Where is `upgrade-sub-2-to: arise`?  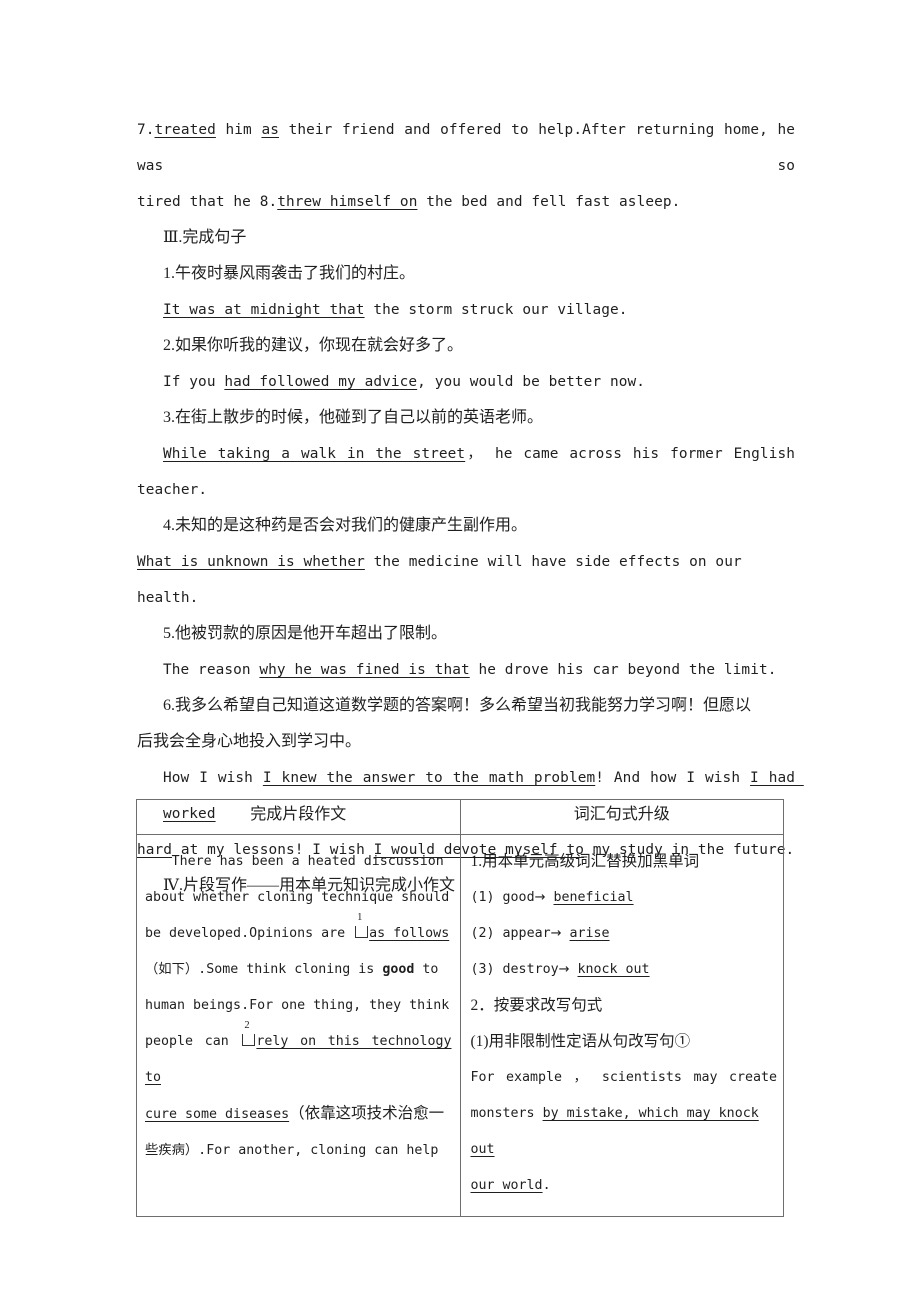 upgrade-sub-2-to: arise is located at coordinates (589, 933).